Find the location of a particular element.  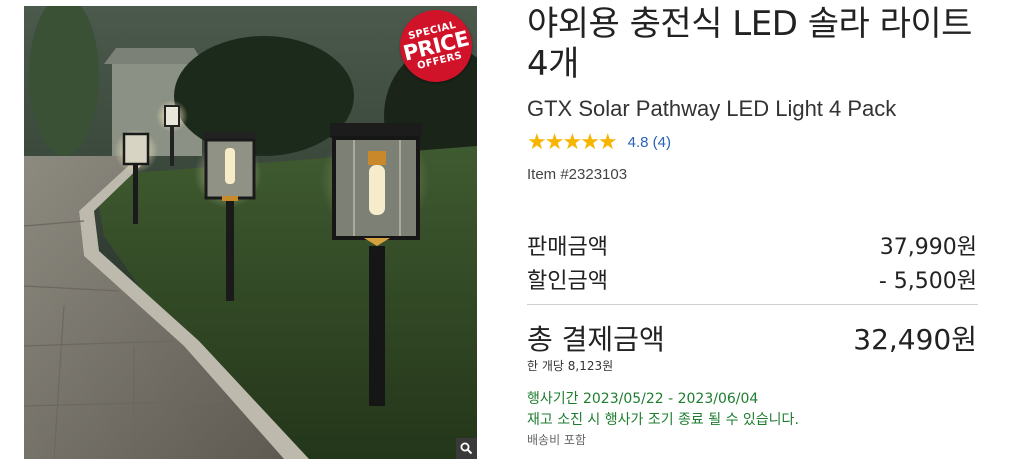

unit-price: 한 개당 8,123원 is located at coordinates (570, 366).